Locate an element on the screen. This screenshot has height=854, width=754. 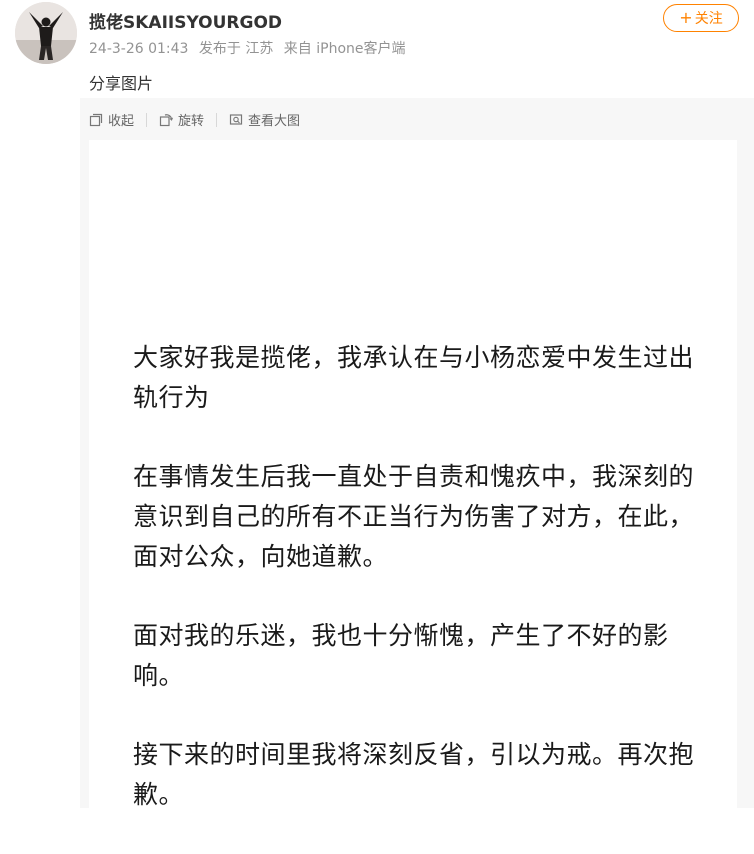
collapse-button: 收起 is located at coordinates (111, 119).